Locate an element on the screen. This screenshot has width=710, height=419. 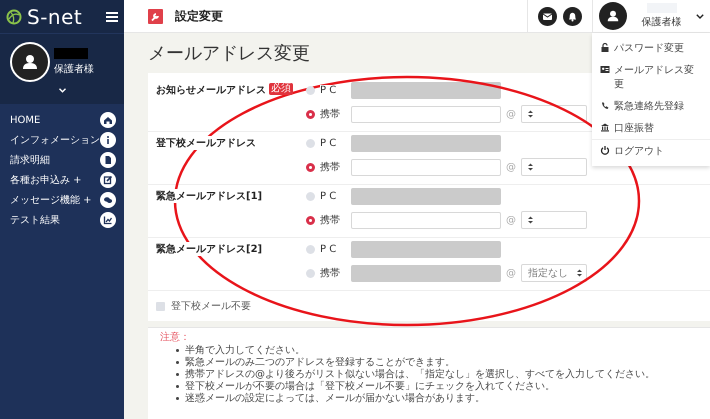
note-text: 登下校メールが不要の場合は「登下校メール不要」にチェックを入れてください。 is located at coordinates (370, 386).